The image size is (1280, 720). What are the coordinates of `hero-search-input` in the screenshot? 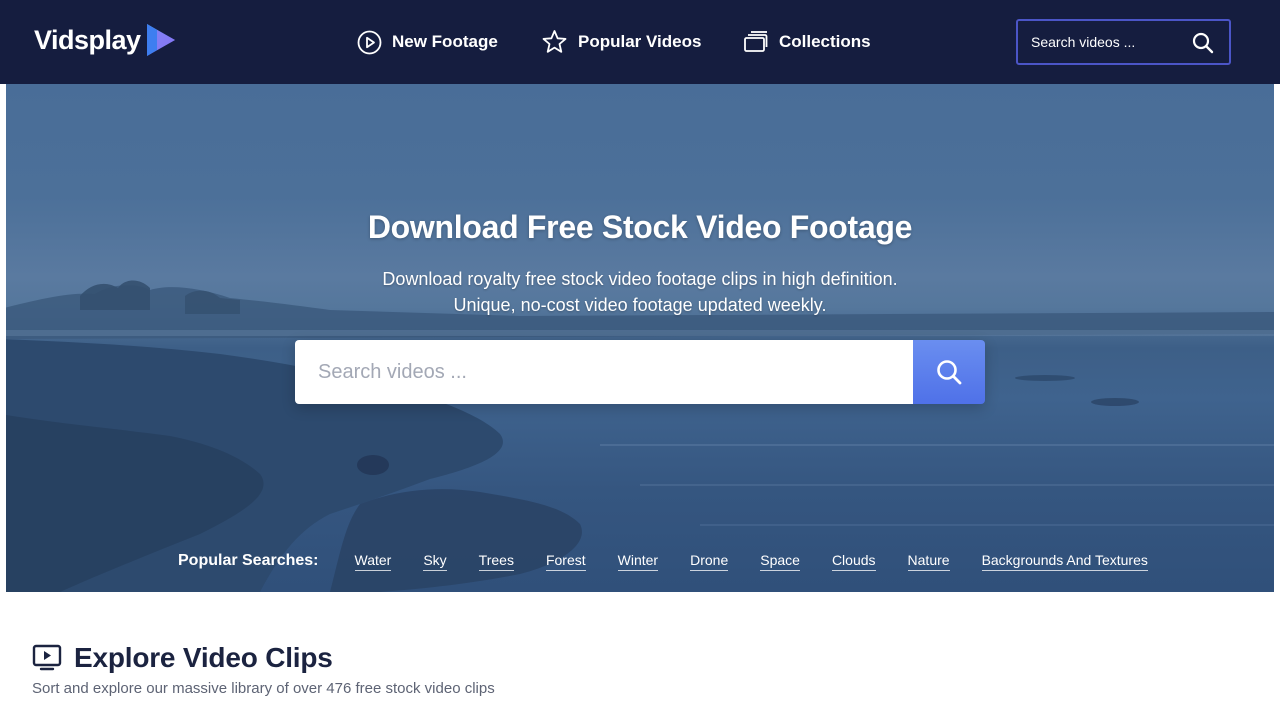 It's located at (604, 372).